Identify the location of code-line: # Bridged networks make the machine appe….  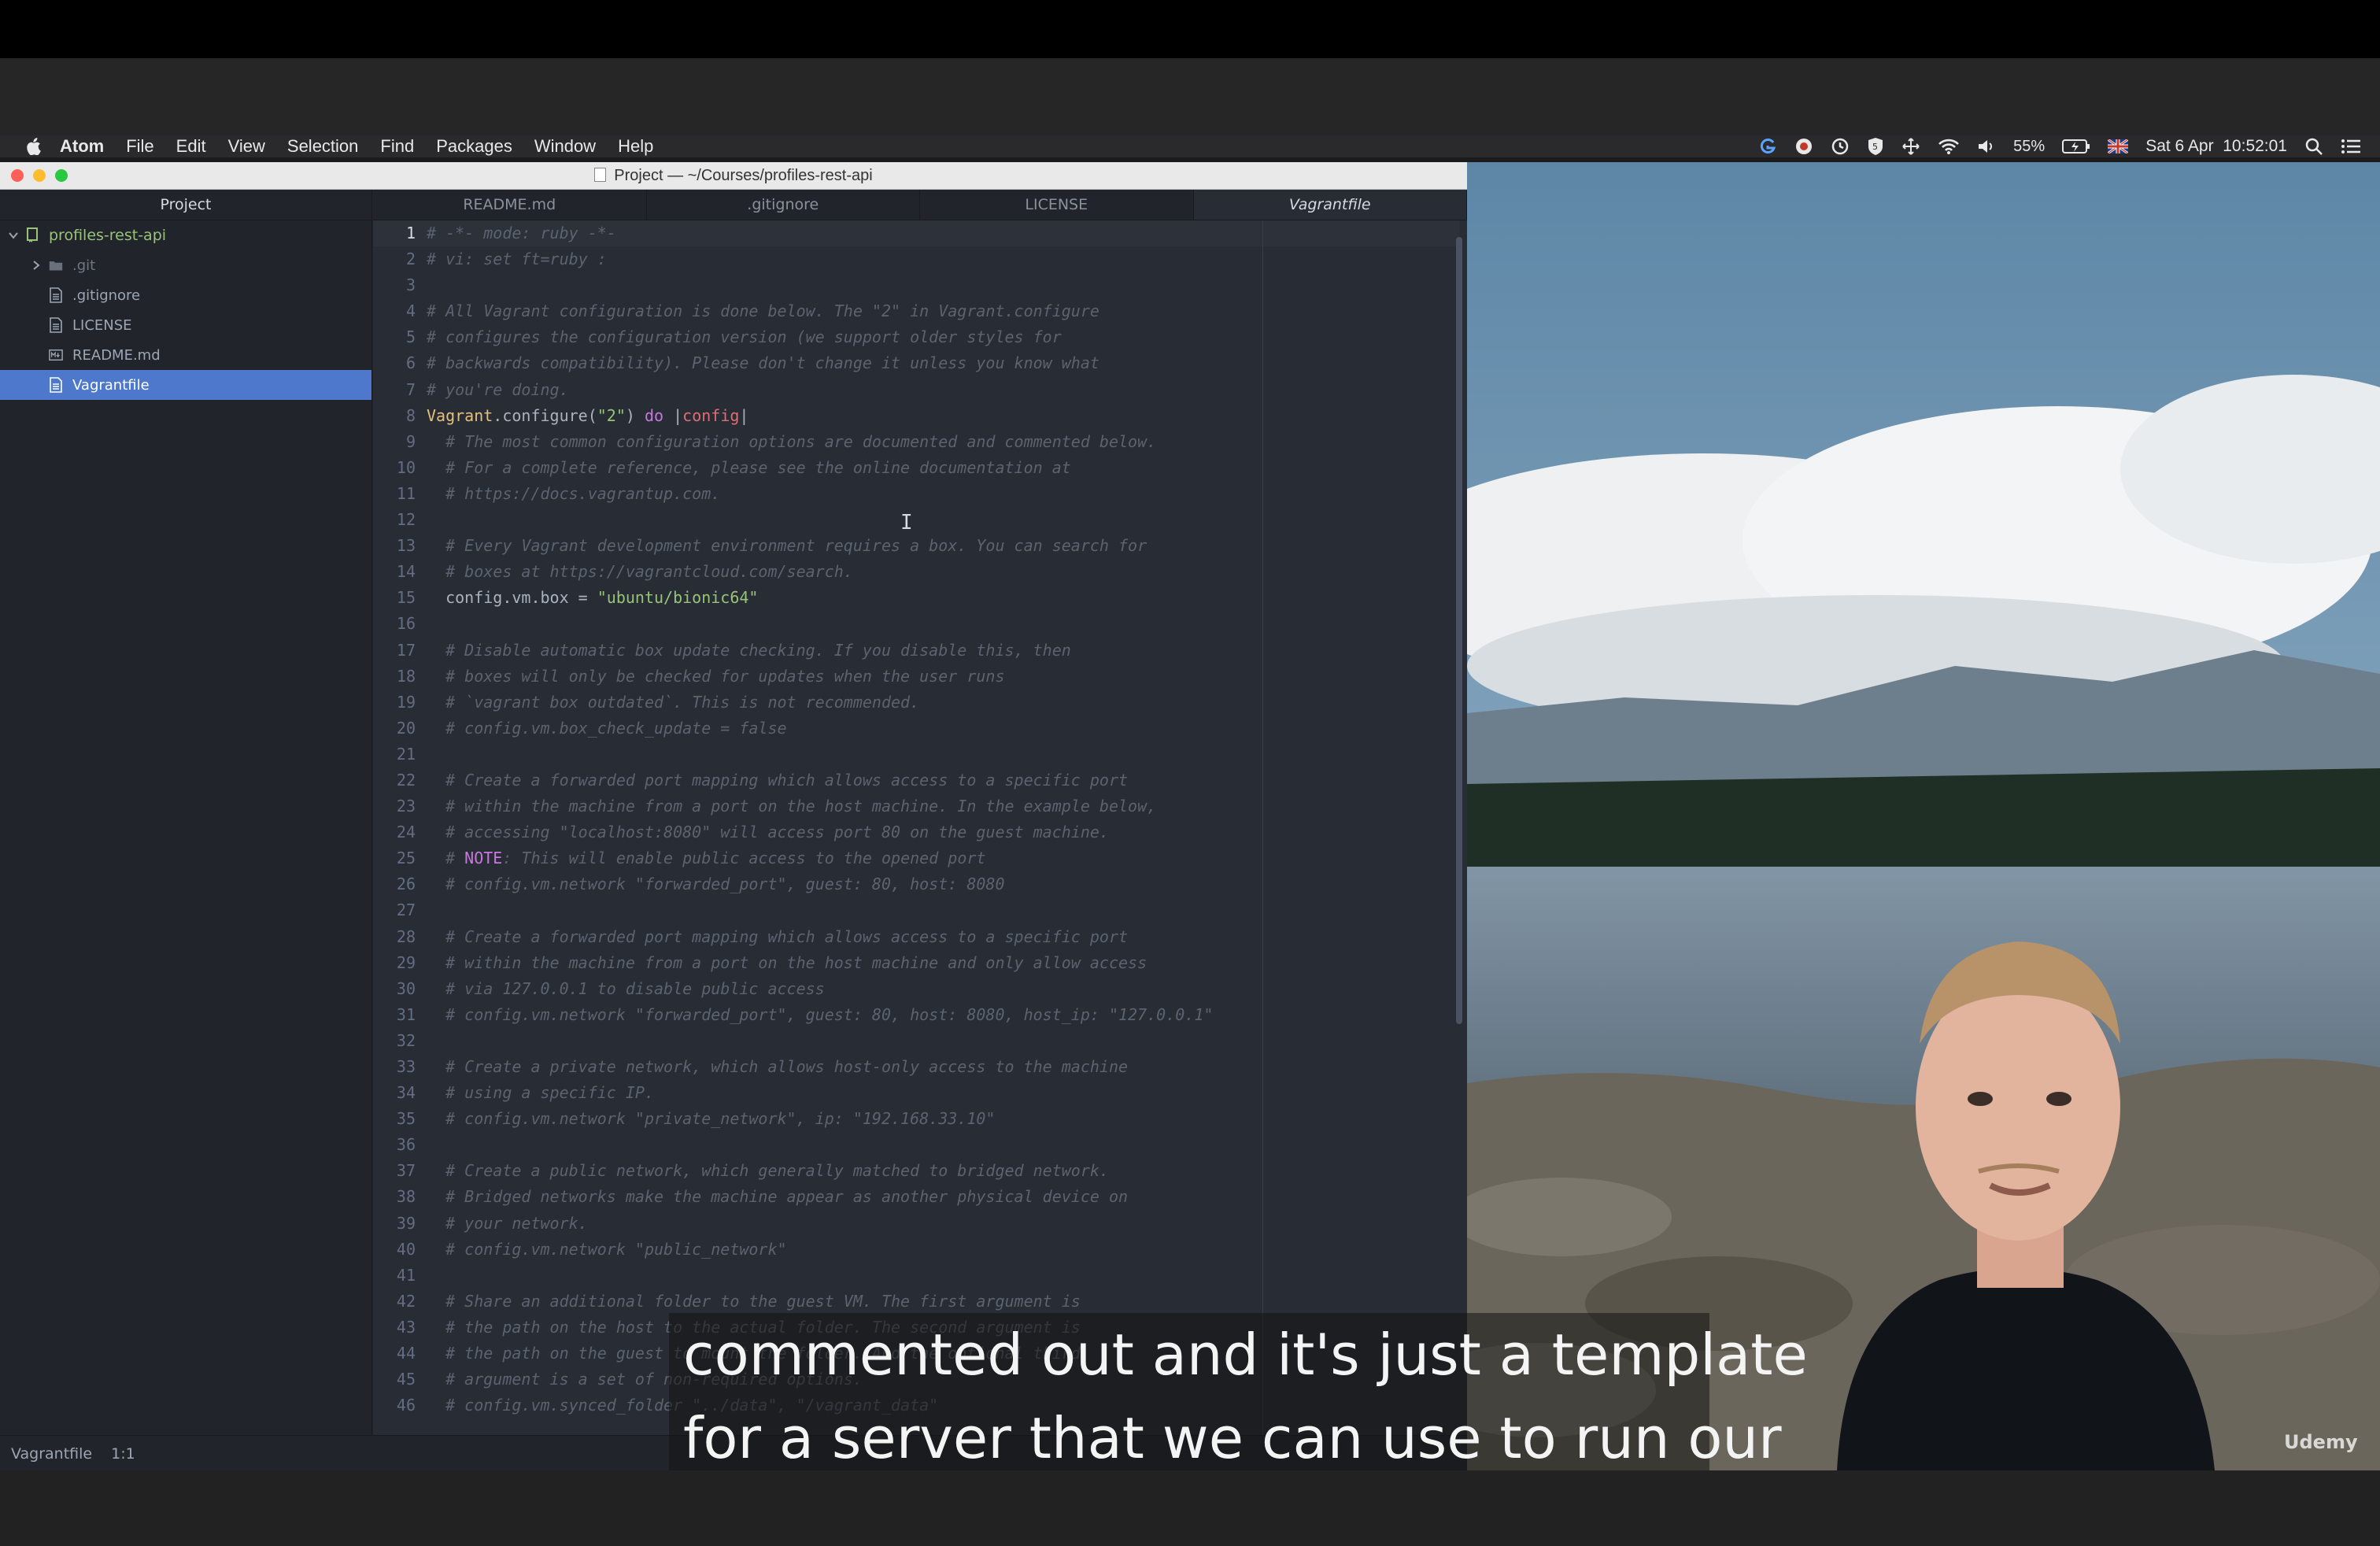
(820, 1197).